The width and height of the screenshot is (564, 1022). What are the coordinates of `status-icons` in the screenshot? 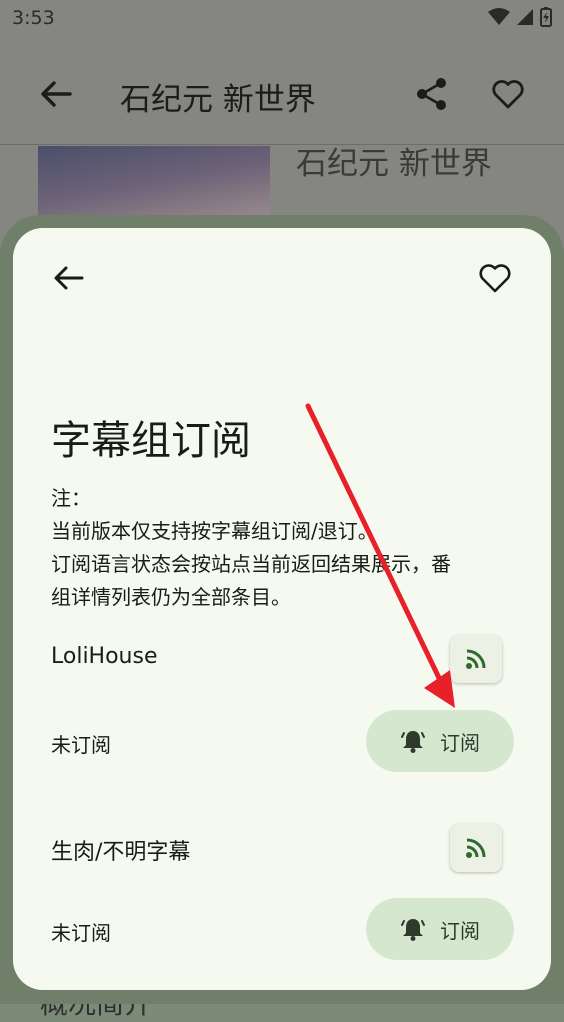 It's located at (520, 17).